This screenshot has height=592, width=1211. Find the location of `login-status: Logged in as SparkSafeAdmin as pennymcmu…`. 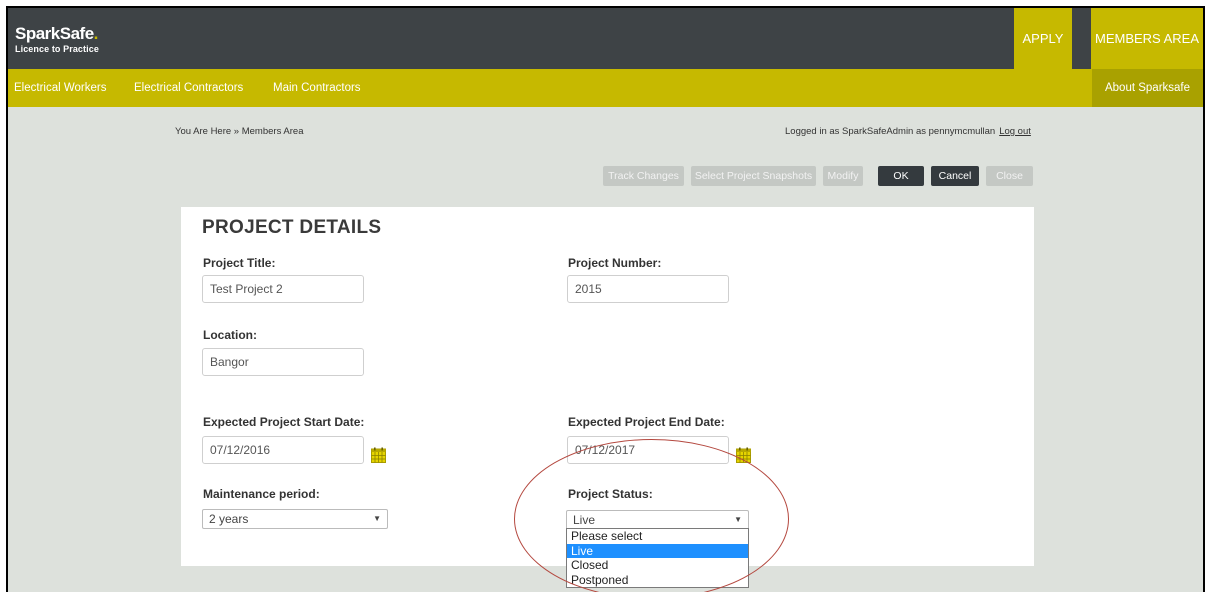

login-status: Logged in as SparkSafeAdmin as pennymcmu… is located at coordinates (908, 131).